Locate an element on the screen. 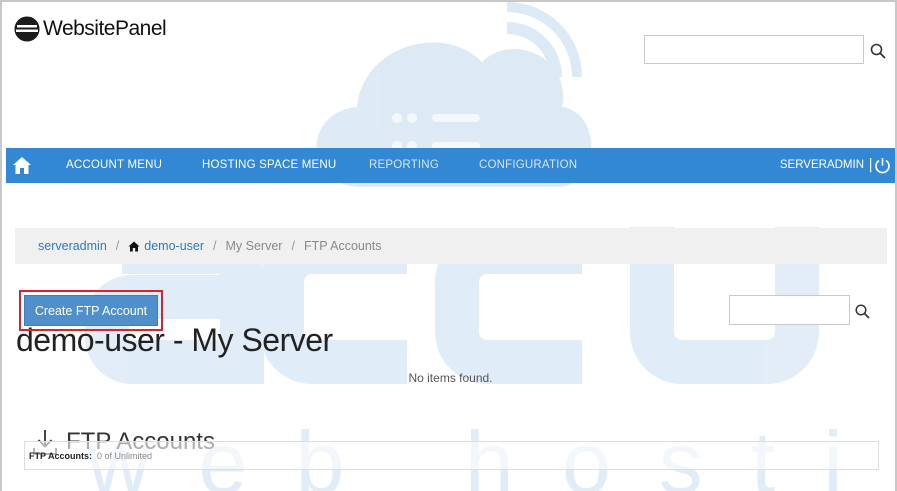  nav-user-menu: SERVERADMIN is located at coordinates (822, 165).